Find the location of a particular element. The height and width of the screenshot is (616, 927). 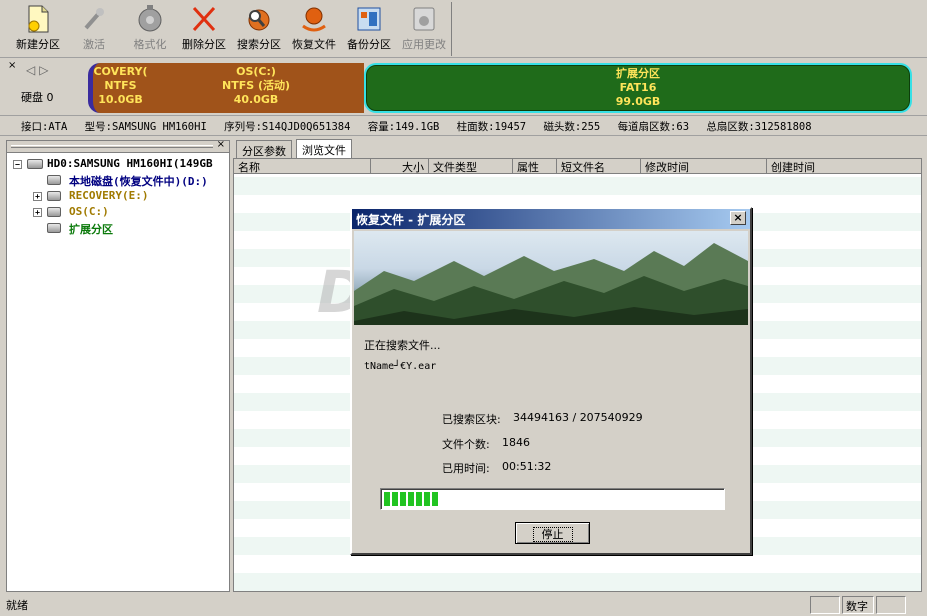

tree-label: 本地磁盘(恢复文件中)(D:) is located at coordinates (138, 181).